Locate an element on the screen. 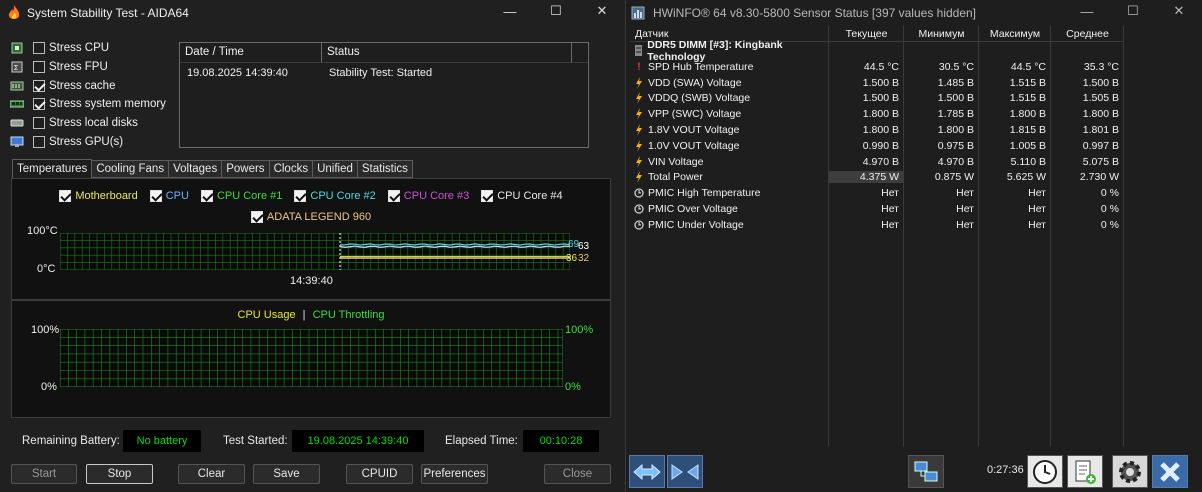 Image resolution: width=1202 pixels, height=492 pixels. column-header-maximum: Максимум is located at coordinates (1015, 33).